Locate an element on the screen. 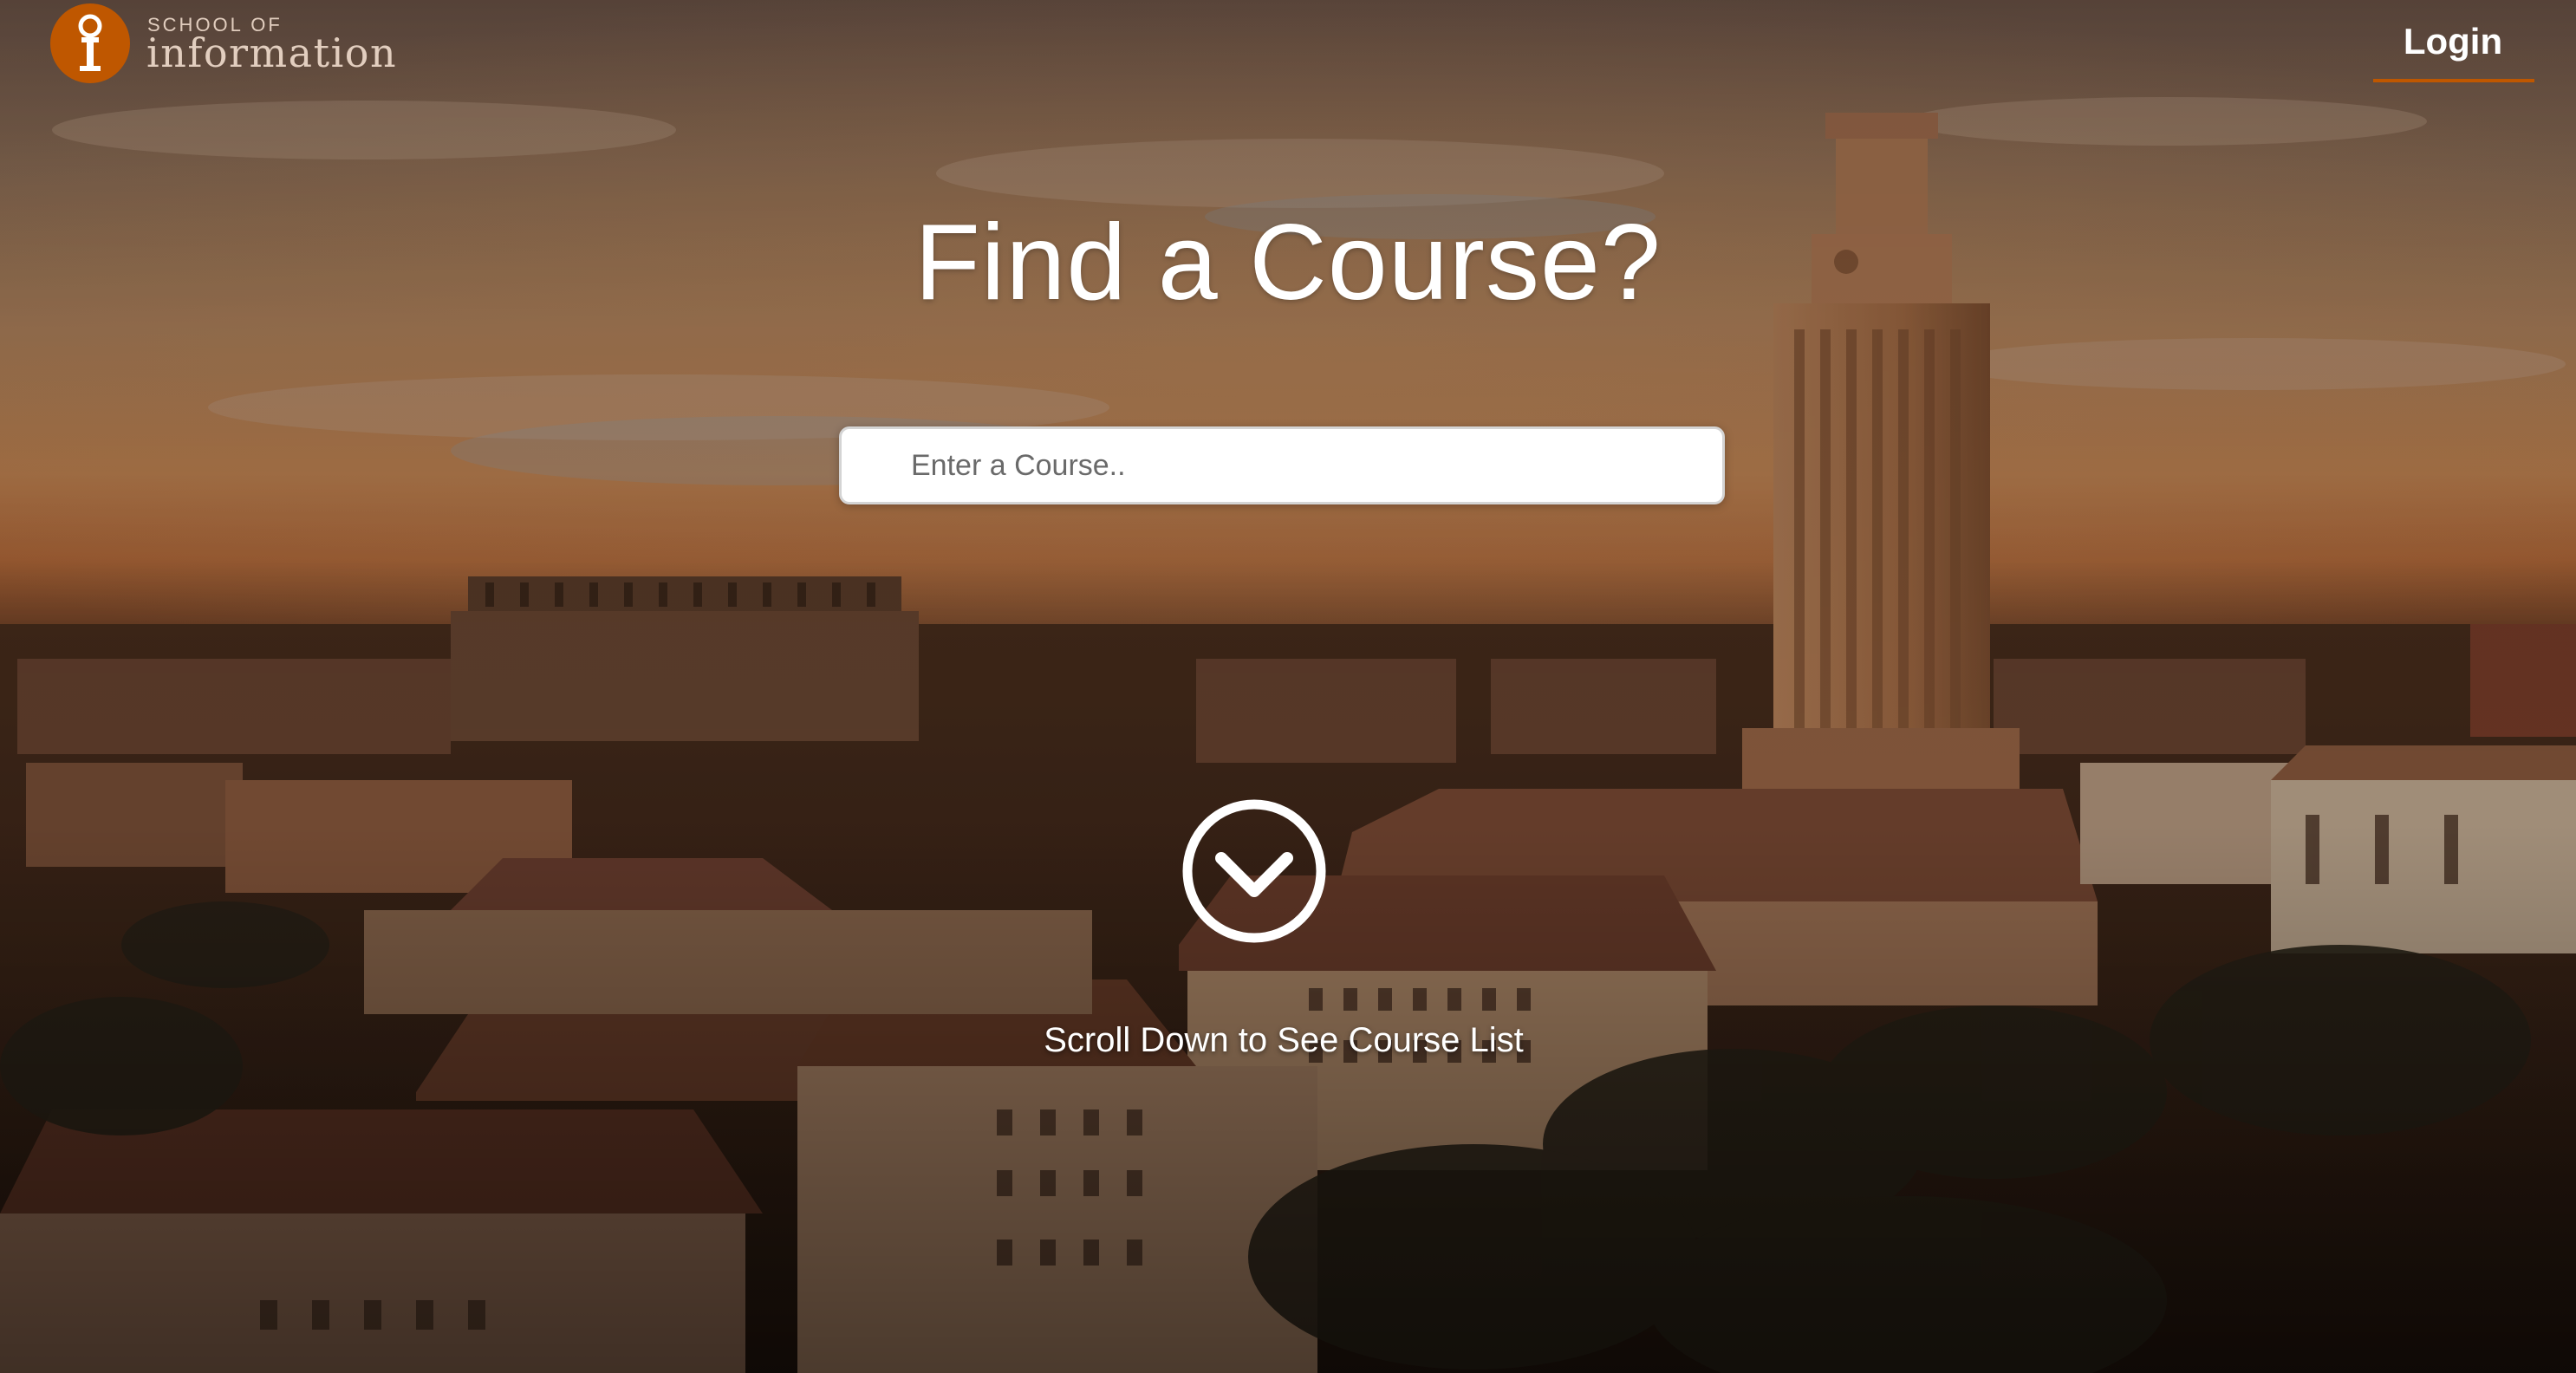  login-underline is located at coordinates (2453, 80).